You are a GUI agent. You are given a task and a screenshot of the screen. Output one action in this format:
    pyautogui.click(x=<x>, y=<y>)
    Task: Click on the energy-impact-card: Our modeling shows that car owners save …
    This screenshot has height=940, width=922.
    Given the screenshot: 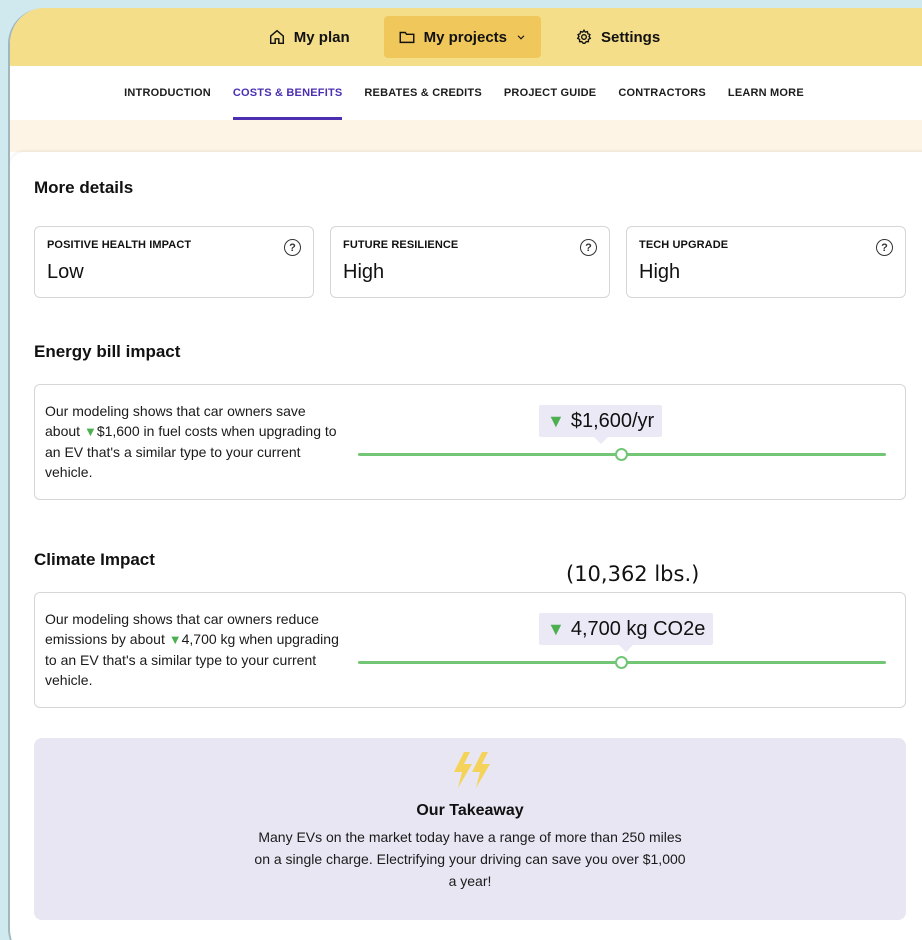 What is the action you would take?
    pyautogui.click(x=470, y=442)
    